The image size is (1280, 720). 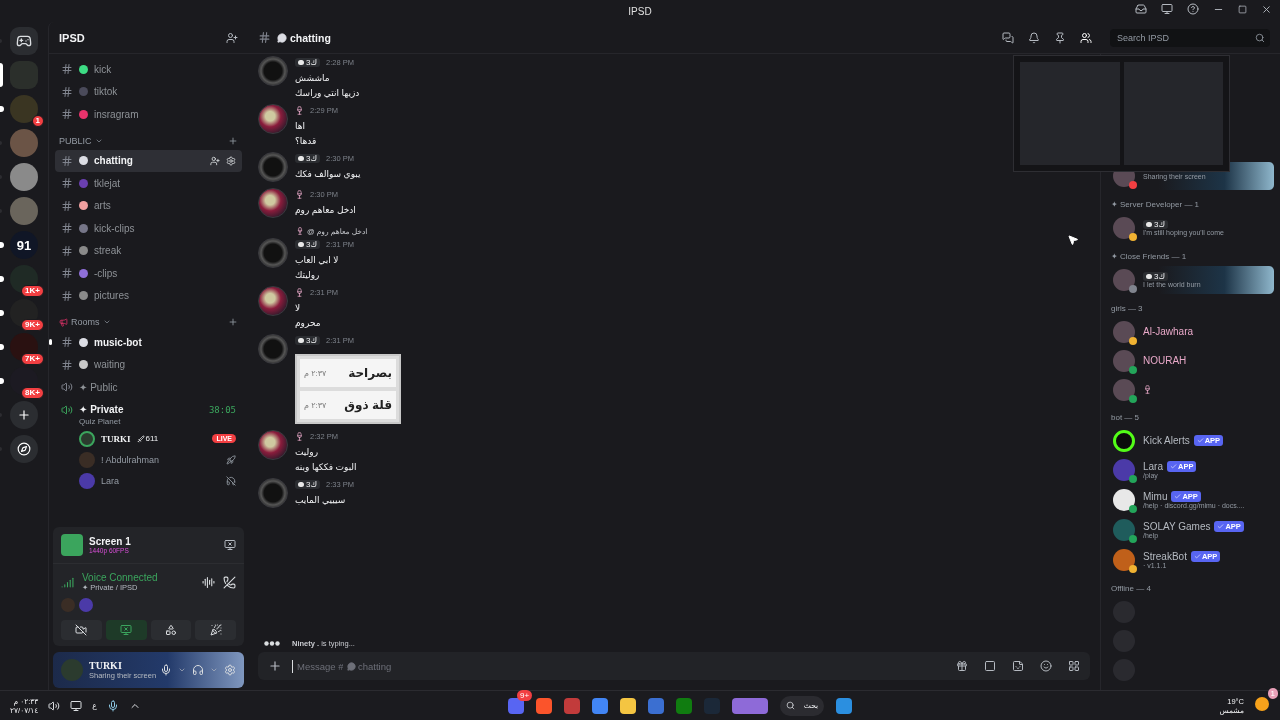 I want to click on channel-item: tiktok, so click(x=148, y=91).